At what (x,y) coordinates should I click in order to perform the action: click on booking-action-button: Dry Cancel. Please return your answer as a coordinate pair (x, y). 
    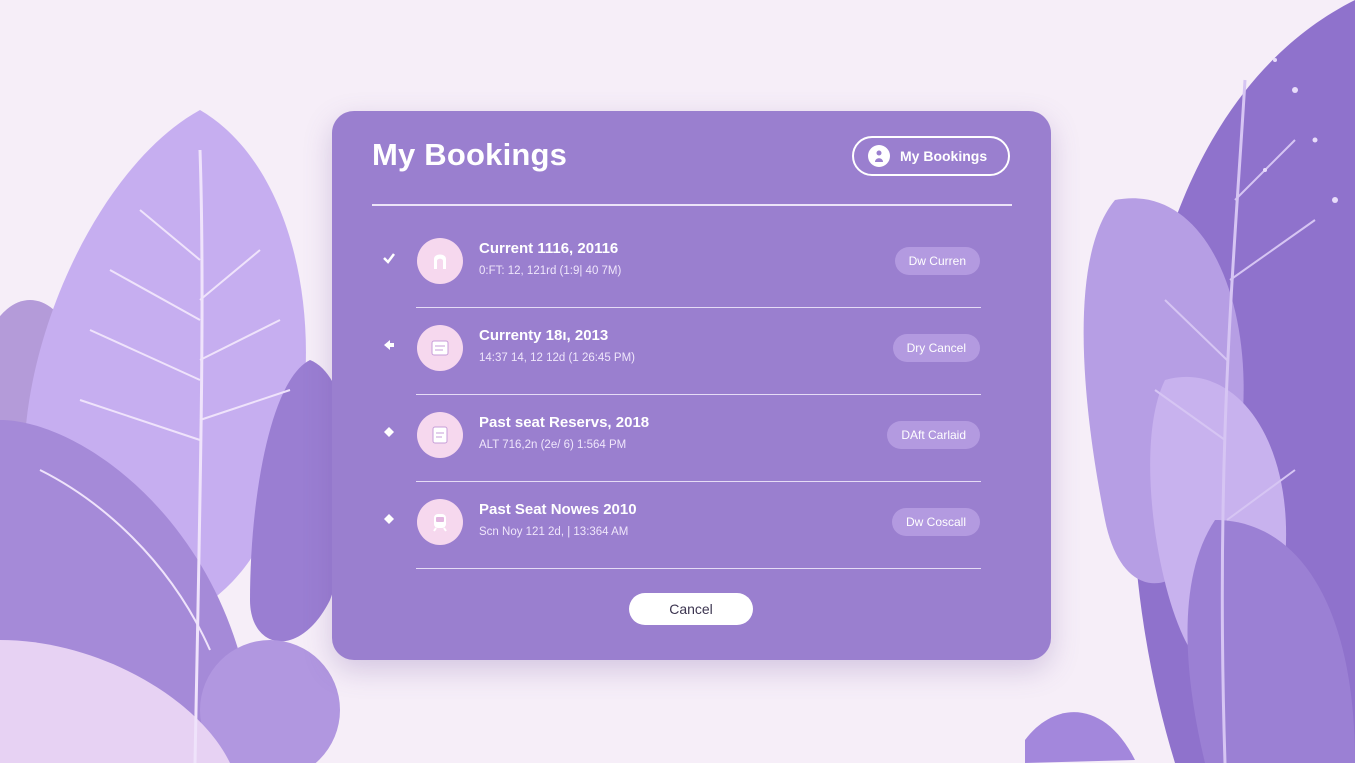
    Looking at the image, I should click on (936, 348).